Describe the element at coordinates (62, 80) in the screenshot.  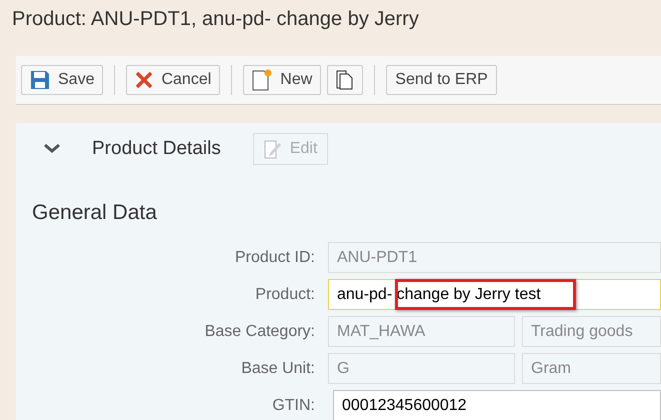
I see `toolbar-button: Save` at that location.